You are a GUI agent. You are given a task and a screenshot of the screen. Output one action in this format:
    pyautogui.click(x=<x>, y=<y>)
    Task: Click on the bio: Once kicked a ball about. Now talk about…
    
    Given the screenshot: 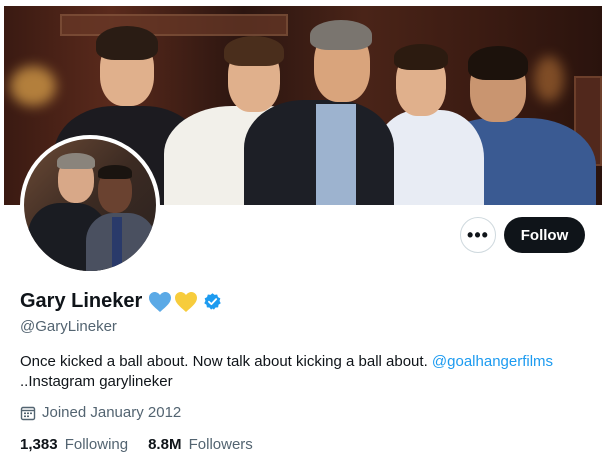 What is the action you would take?
    pyautogui.click(x=305, y=372)
    